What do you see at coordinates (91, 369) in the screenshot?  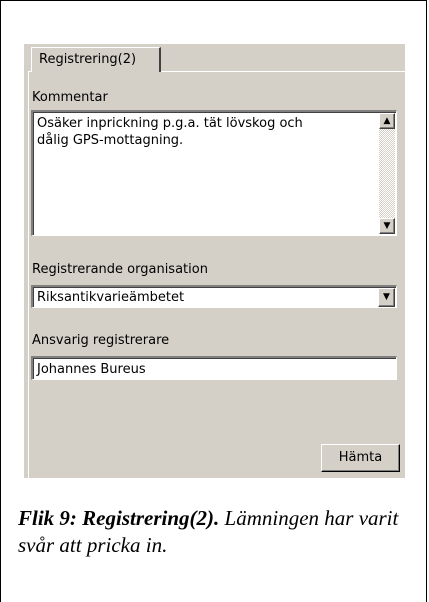 I see `registrerare-value: Johannes Bureus` at bounding box center [91, 369].